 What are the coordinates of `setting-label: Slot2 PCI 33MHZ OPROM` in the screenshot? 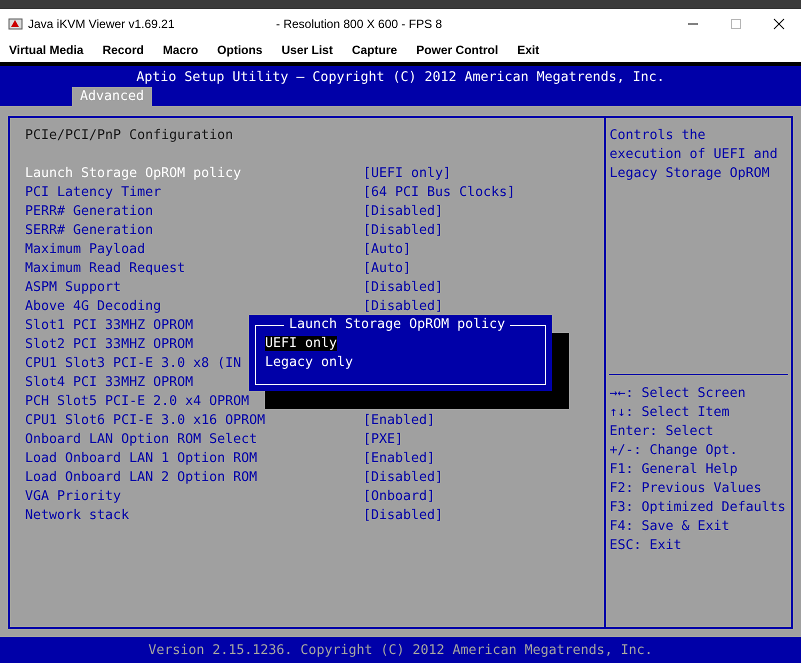 It's located at (109, 344).